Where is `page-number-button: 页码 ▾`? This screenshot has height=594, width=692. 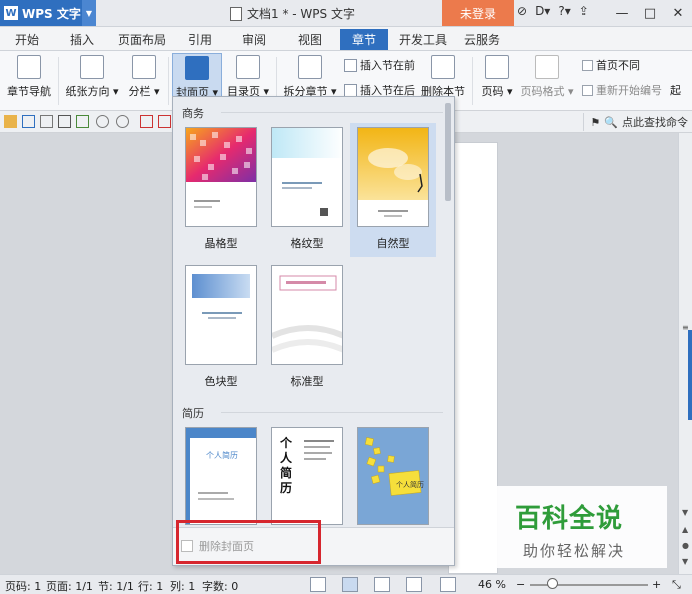
page-number-button: 页码 ▾ is located at coordinates (497, 81).